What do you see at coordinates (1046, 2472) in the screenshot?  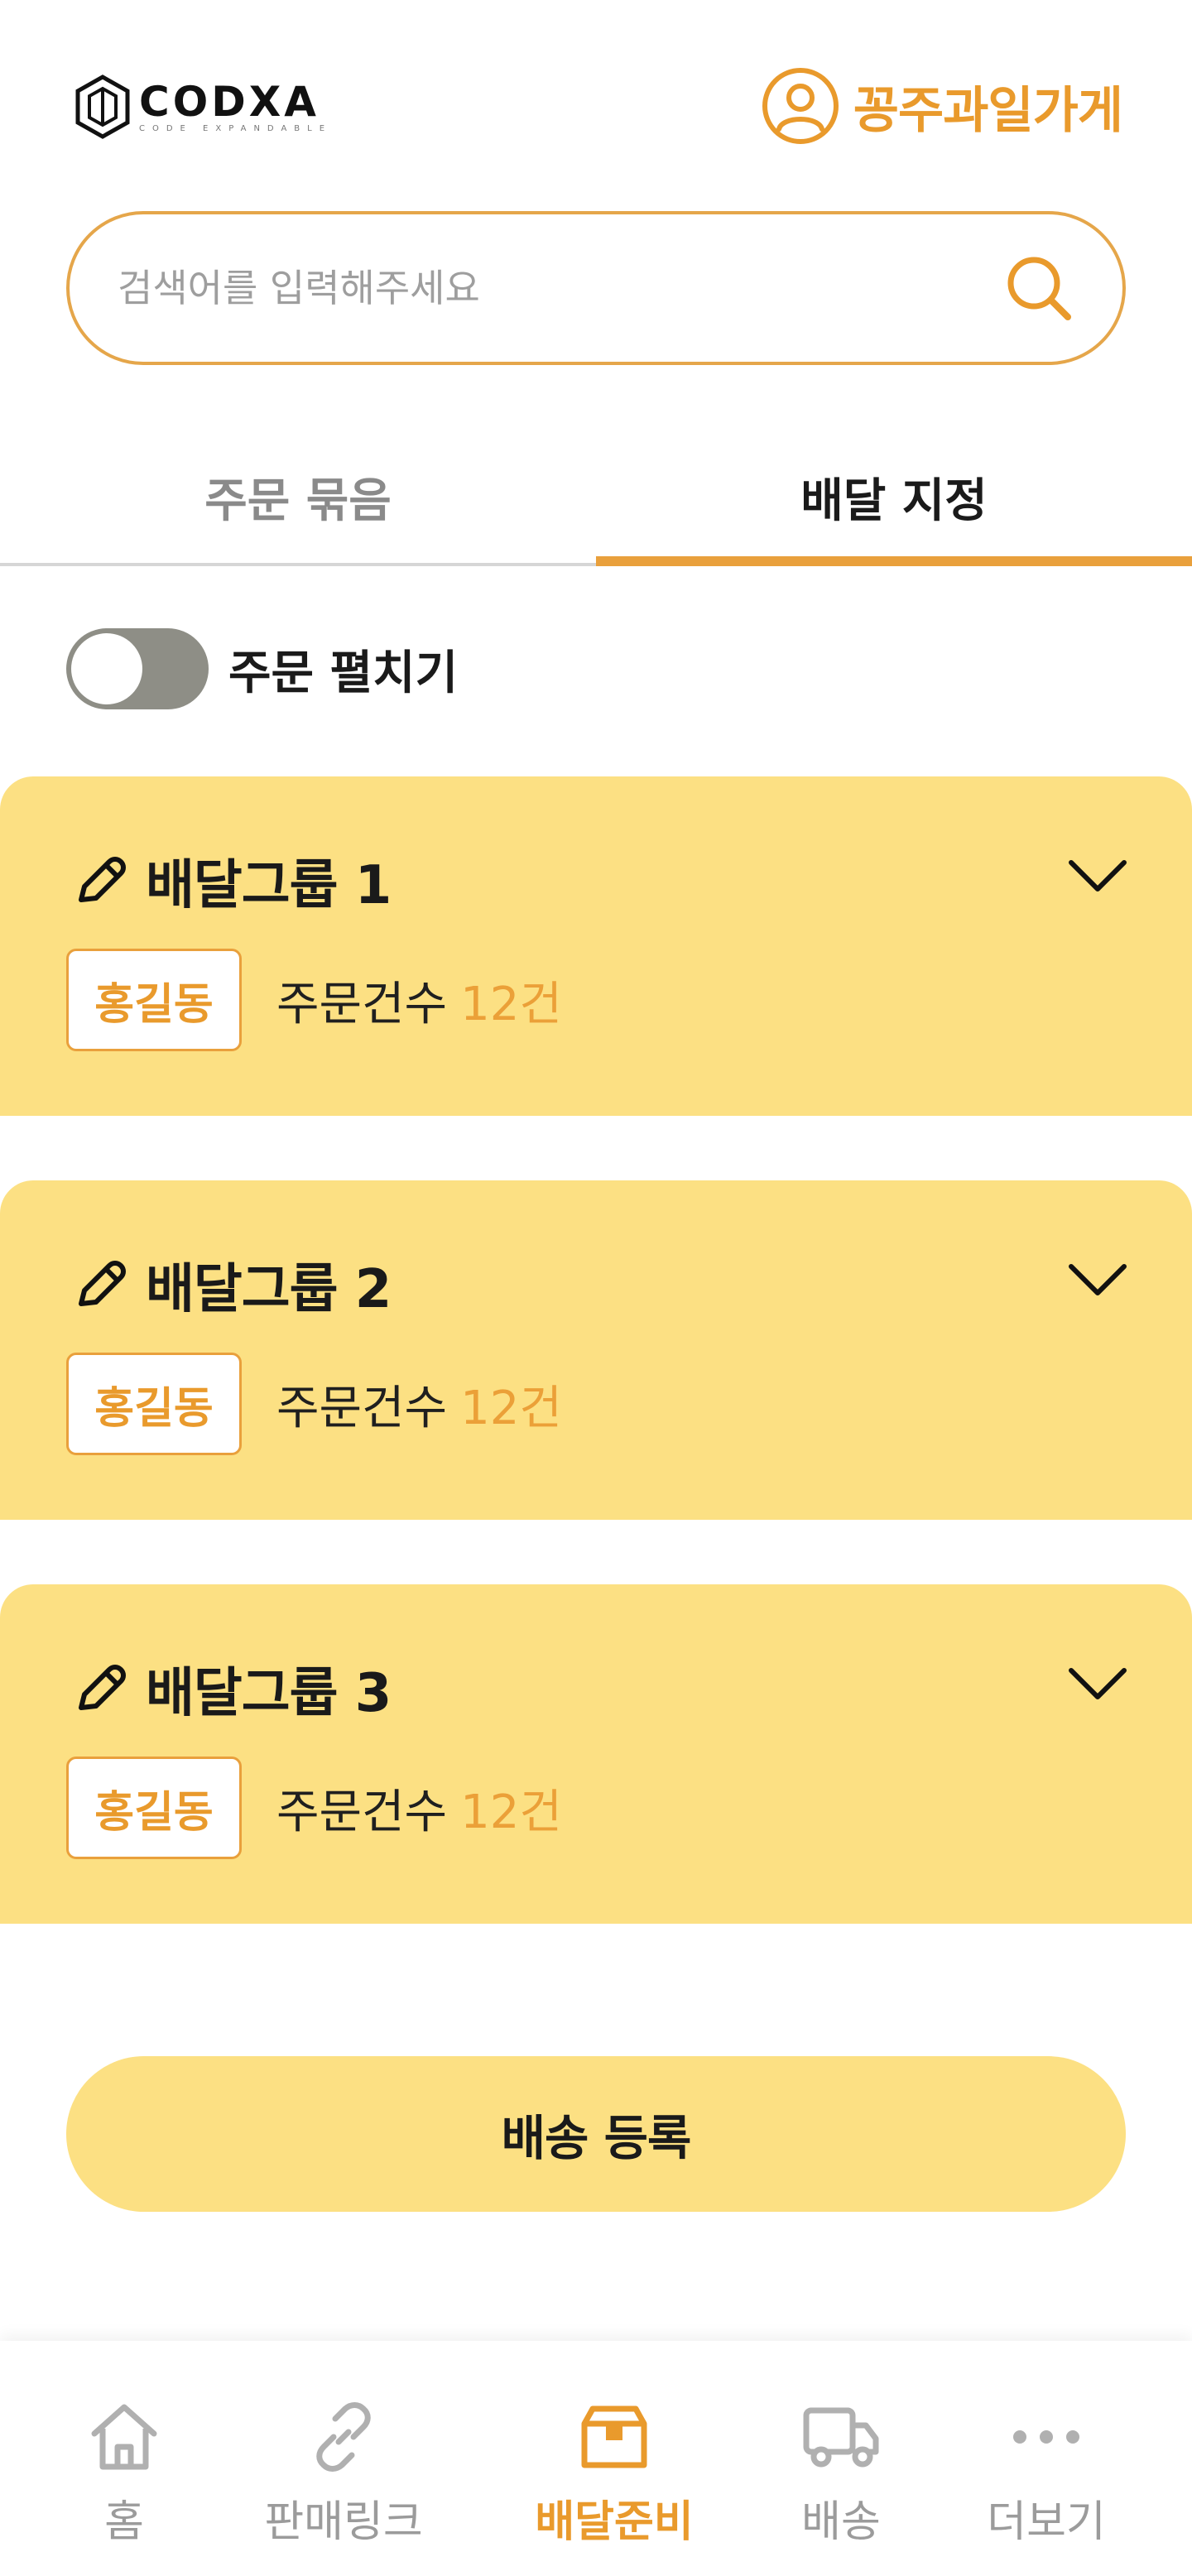 I see `nav-item-more: 더보기` at bounding box center [1046, 2472].